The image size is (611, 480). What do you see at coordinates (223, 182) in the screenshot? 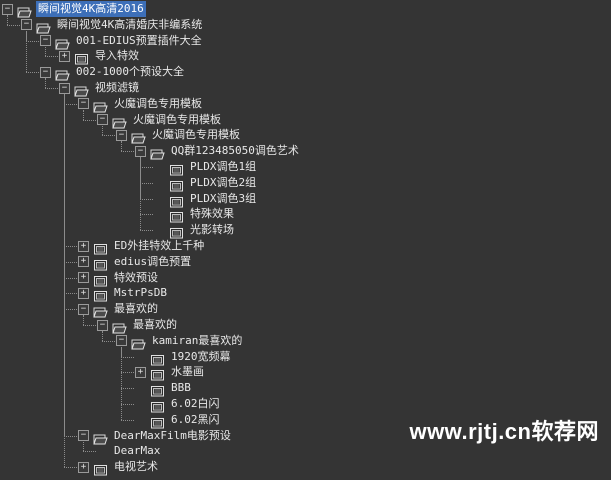
I see `tree-node-label: PLDX调色2组` at bounding box center [223, 182].